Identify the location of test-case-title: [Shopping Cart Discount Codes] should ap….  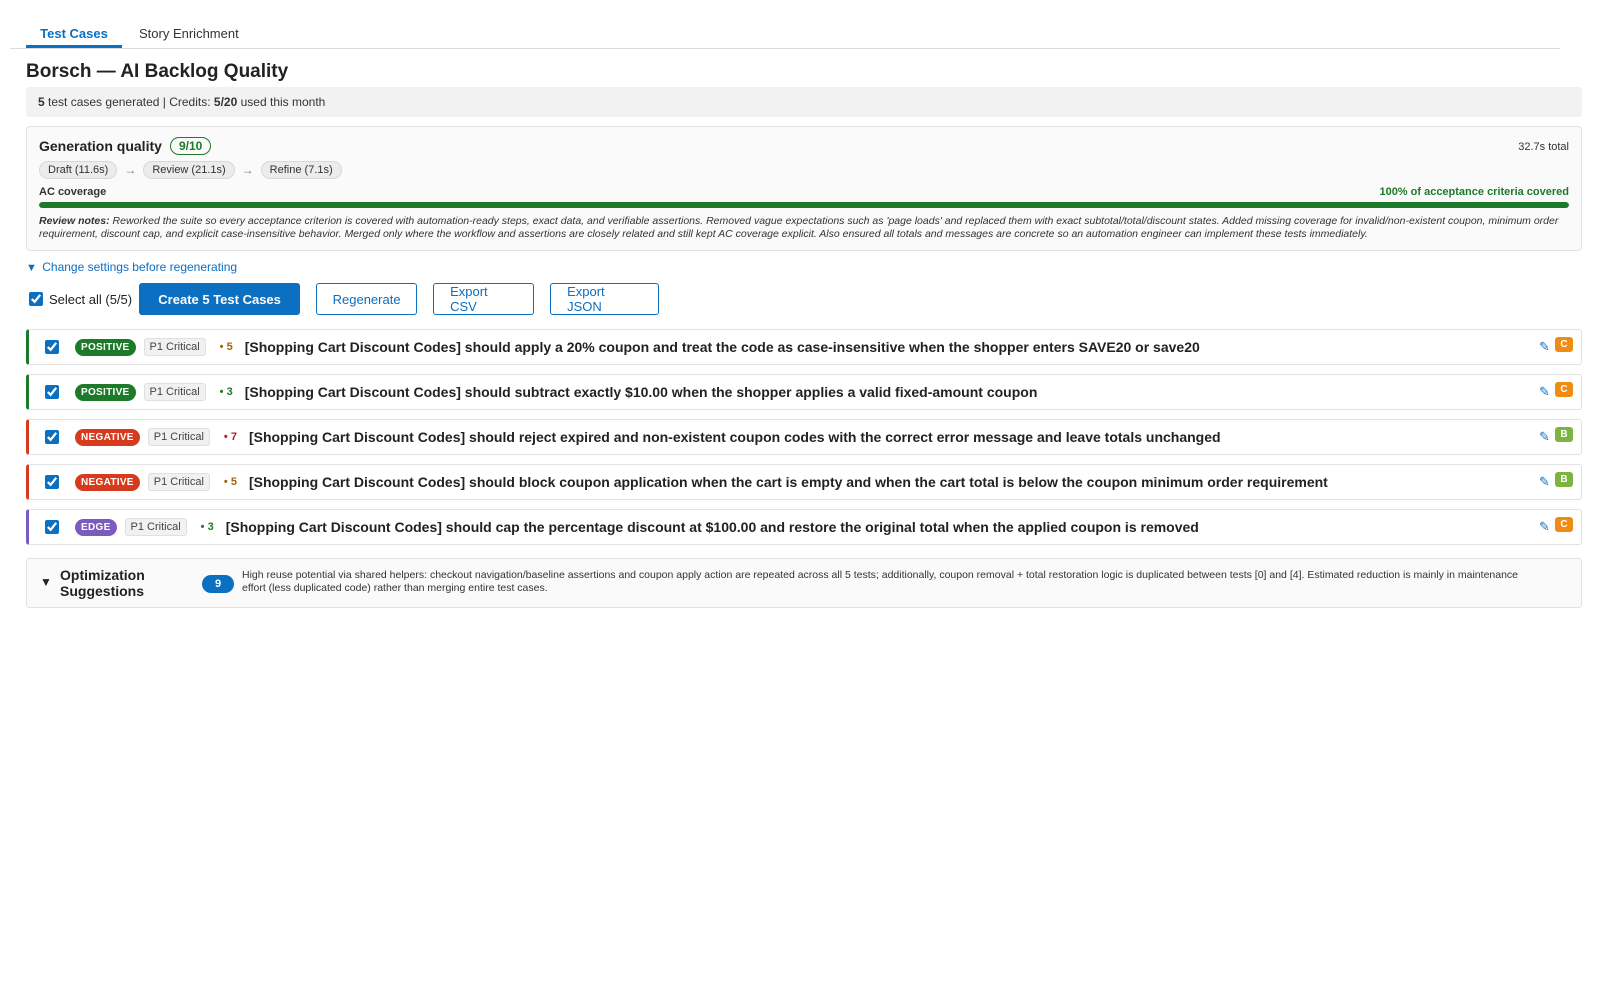
(722, 347).